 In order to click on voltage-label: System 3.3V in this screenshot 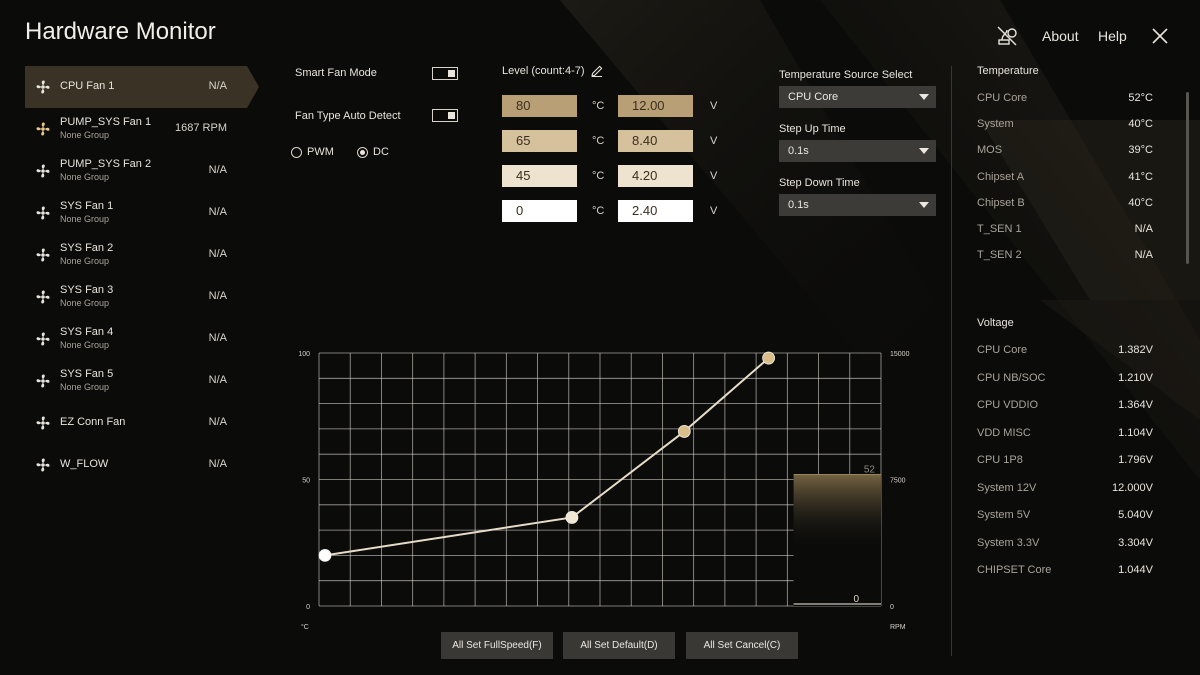, I will do `click(1008, 542)`.